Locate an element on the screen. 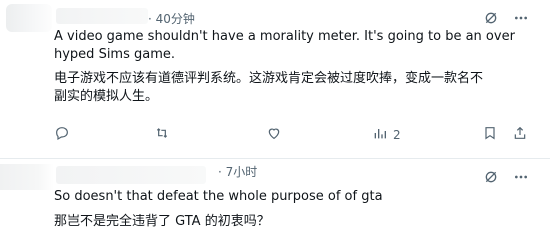 The height and width of the screenshot is (243, 550). views-button: 2 is located at coordinates (386, 134).